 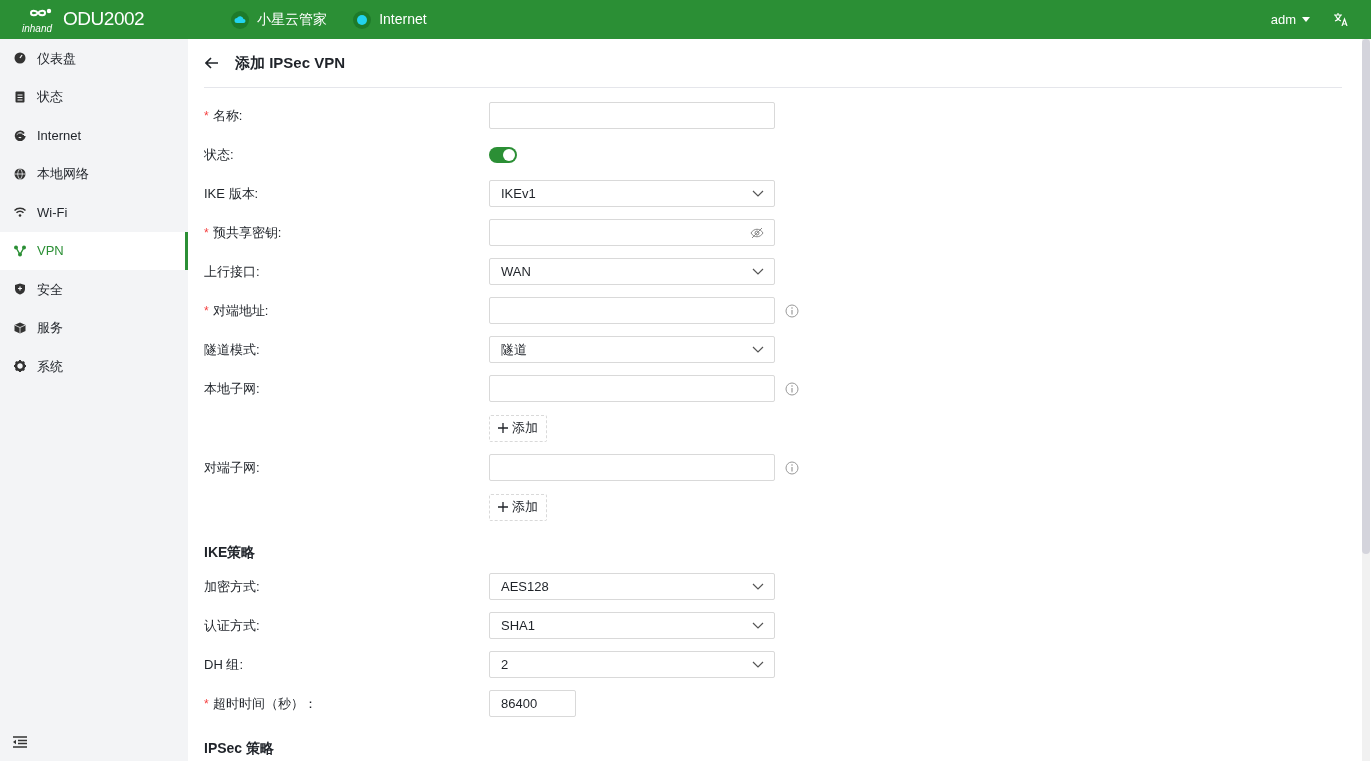 I want to click on caret-icon, so click(x=1306, y=19).